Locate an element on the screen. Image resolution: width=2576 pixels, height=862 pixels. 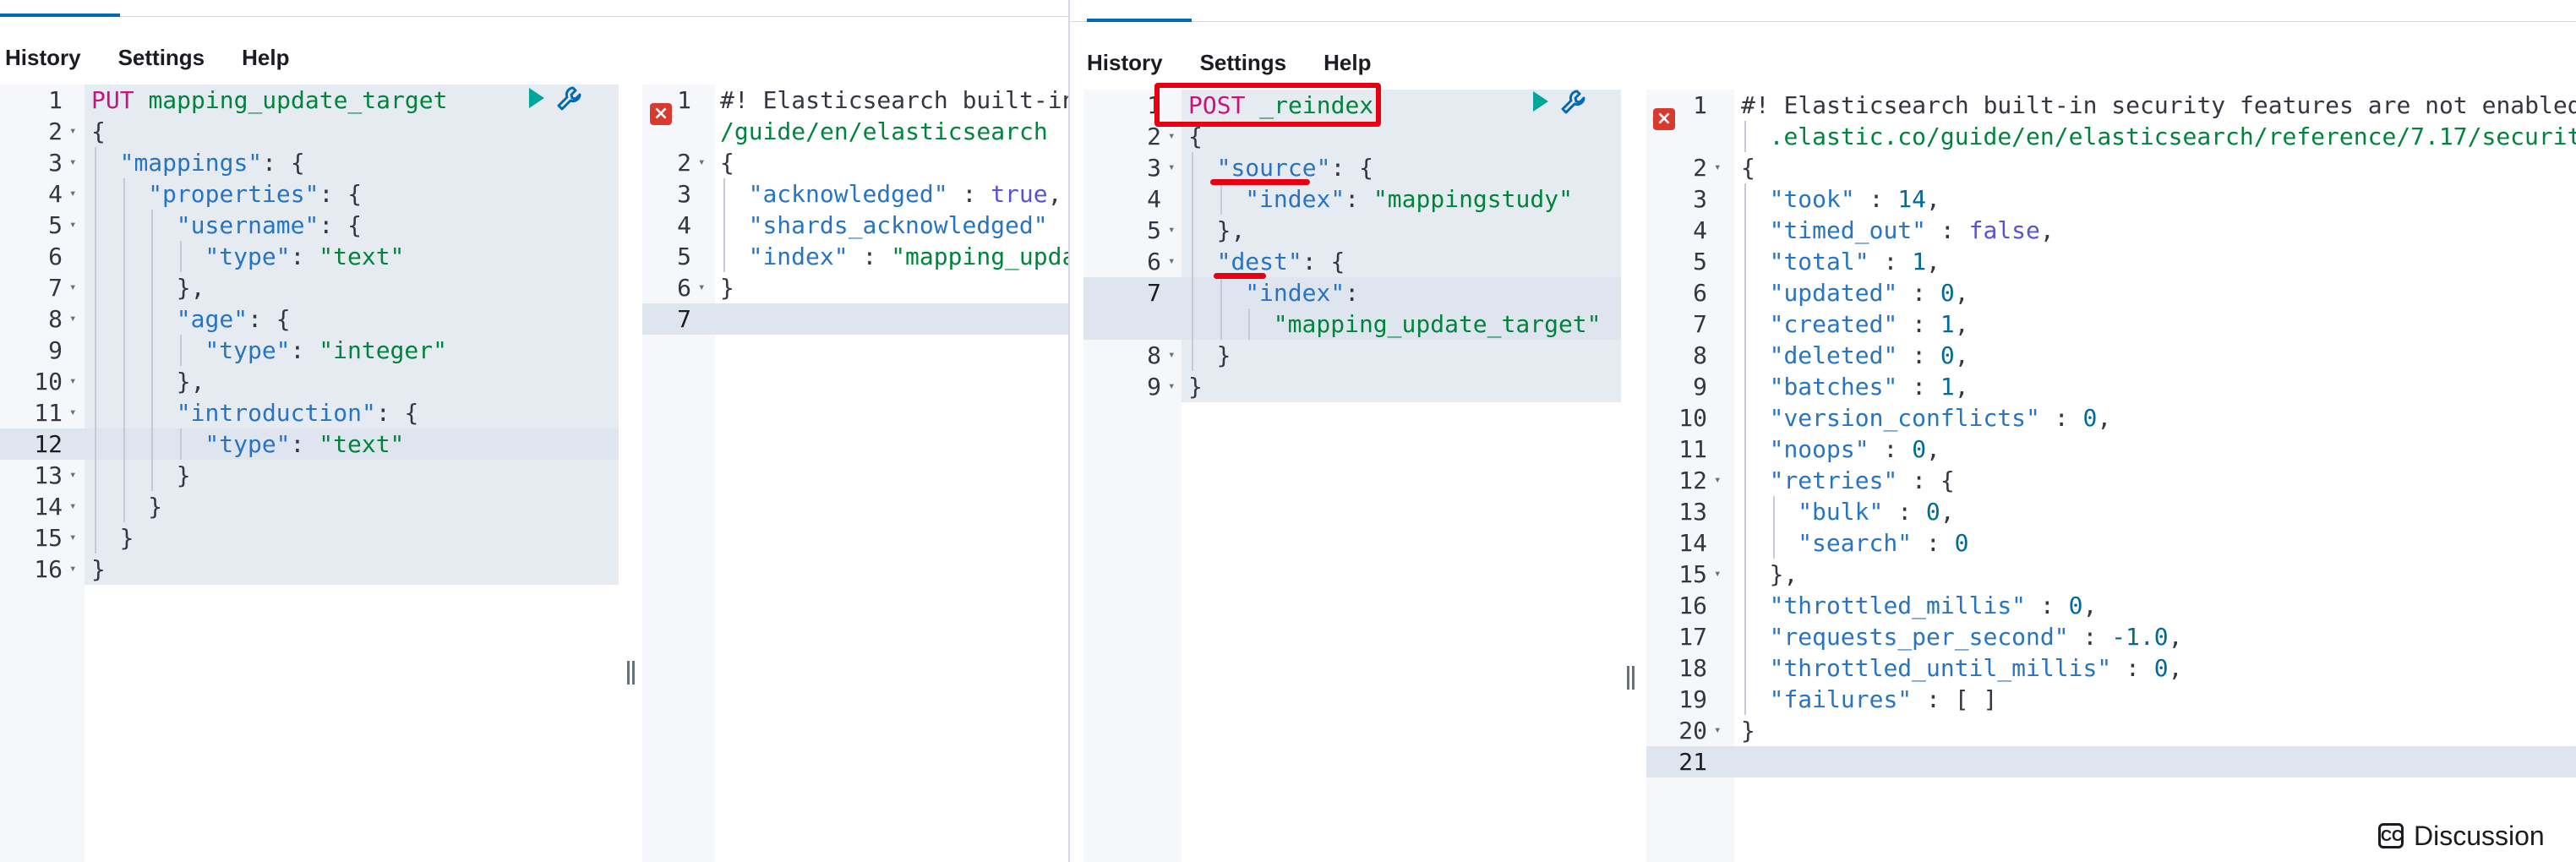
code-line: 7 is located at coordinates (855, 319).